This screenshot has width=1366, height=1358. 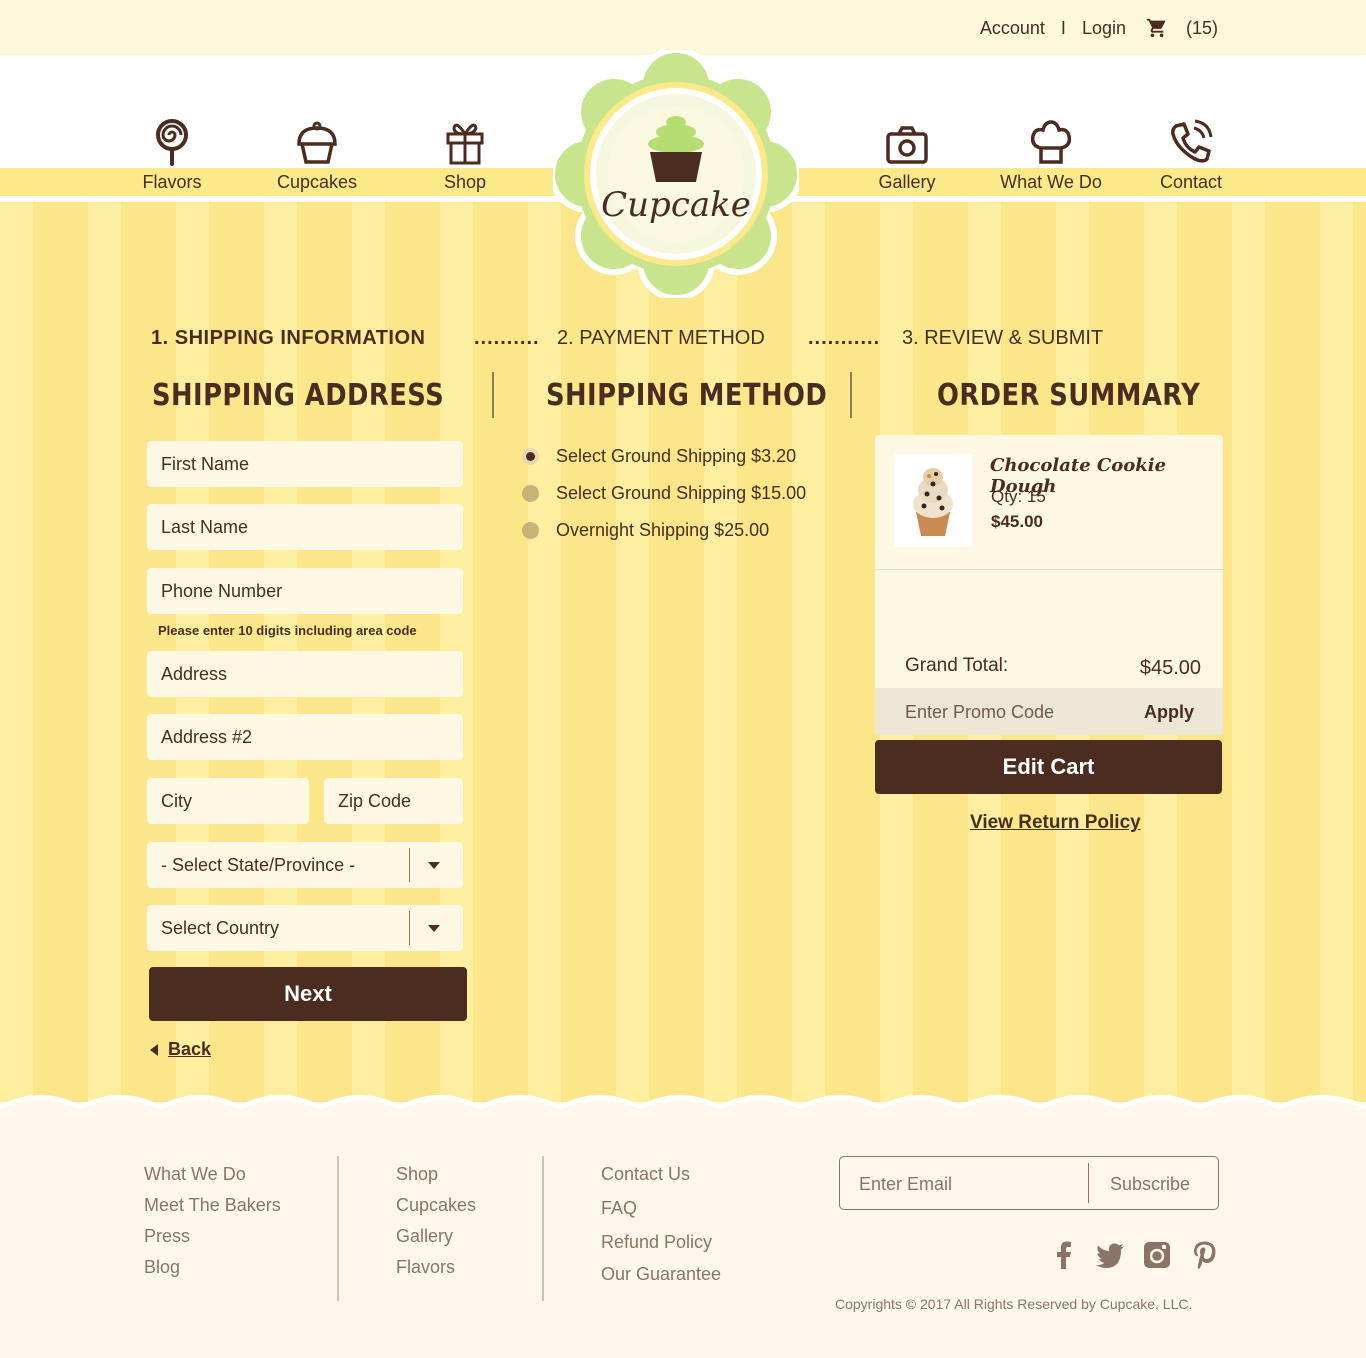 I want to click on cupcake-icon, so click(x=317, y=142).